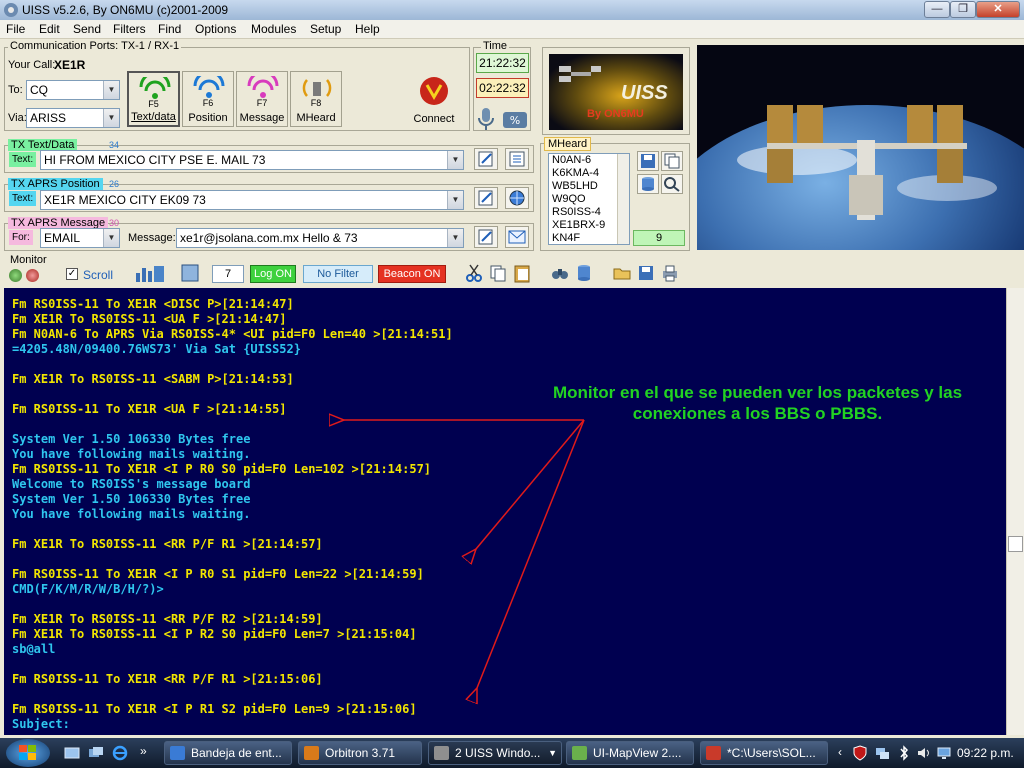  Describe the element at coordinates (252, 160) in the screenshot. I see `tx-text-input: HI FROM MEXICO CITY PSE E. MAIL 73 ▼` at that location.